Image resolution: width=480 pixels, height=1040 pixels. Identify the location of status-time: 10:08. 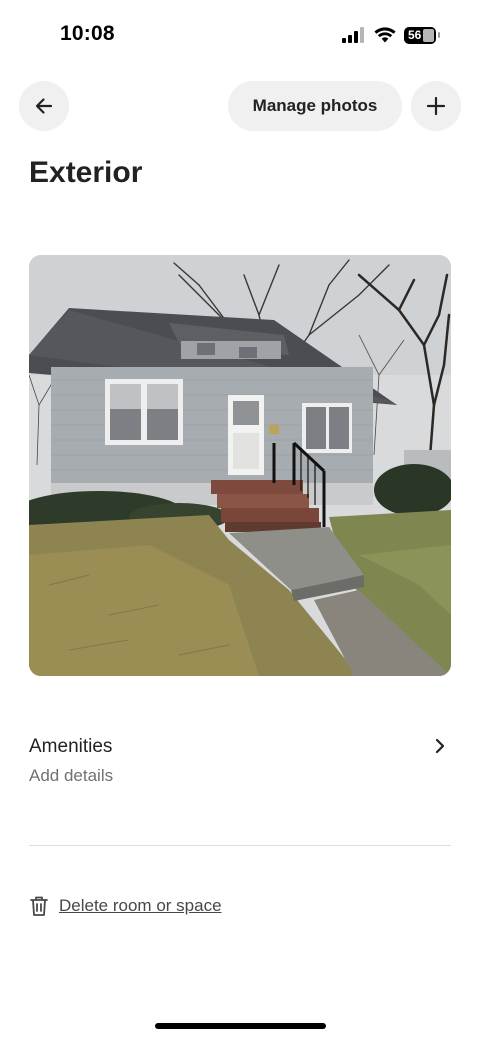
(87, 33).